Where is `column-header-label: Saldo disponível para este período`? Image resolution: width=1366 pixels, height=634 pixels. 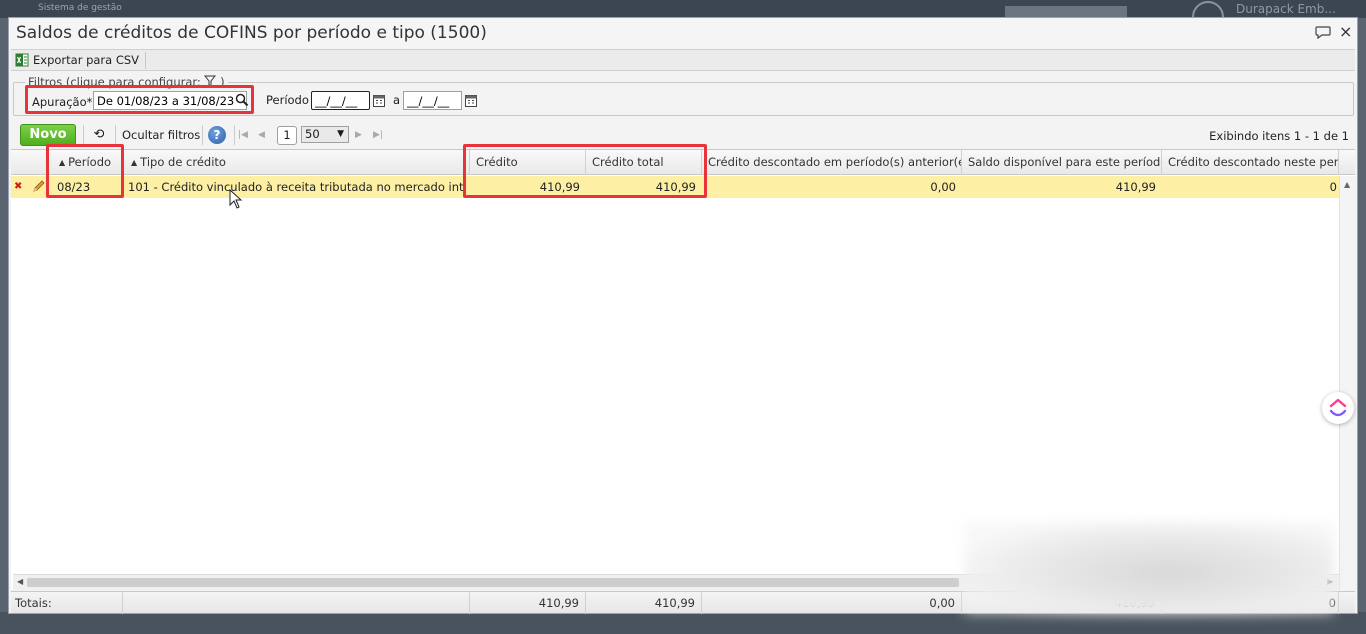
column-header-label: Saldo disponível para este período is located at coordinates (1065, 162).